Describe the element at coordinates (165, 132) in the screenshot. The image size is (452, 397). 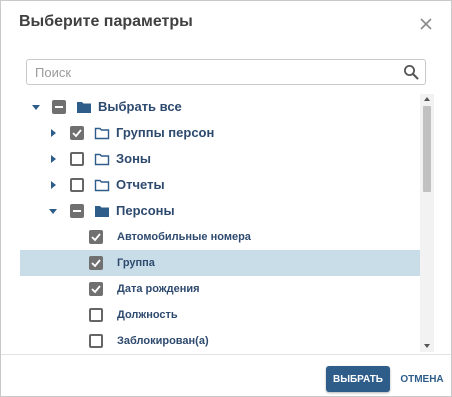
I see `tree-label-person-groups: Группы персон` at that location.